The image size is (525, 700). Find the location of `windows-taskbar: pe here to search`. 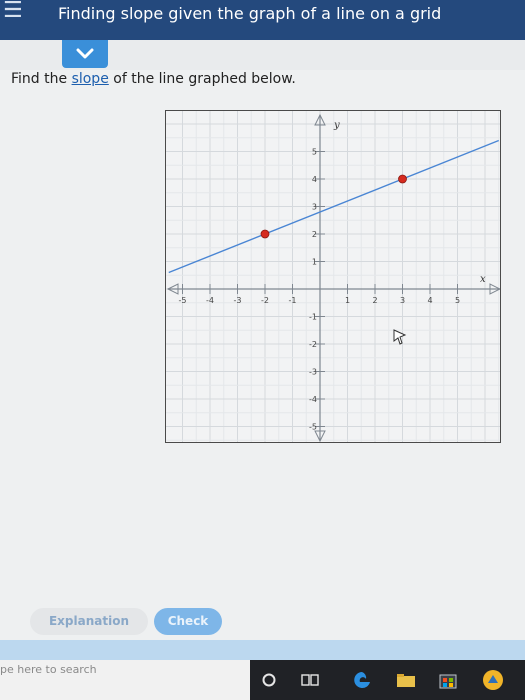

windows-taskbar: pe here to search is located at coordinates (262, 680).